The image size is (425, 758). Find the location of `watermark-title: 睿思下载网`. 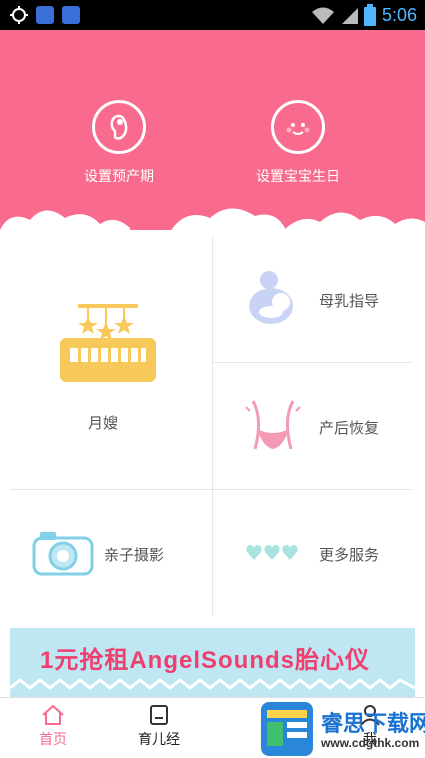

watermark-title: 睿思下载网 is located at coordinates (373, 723).